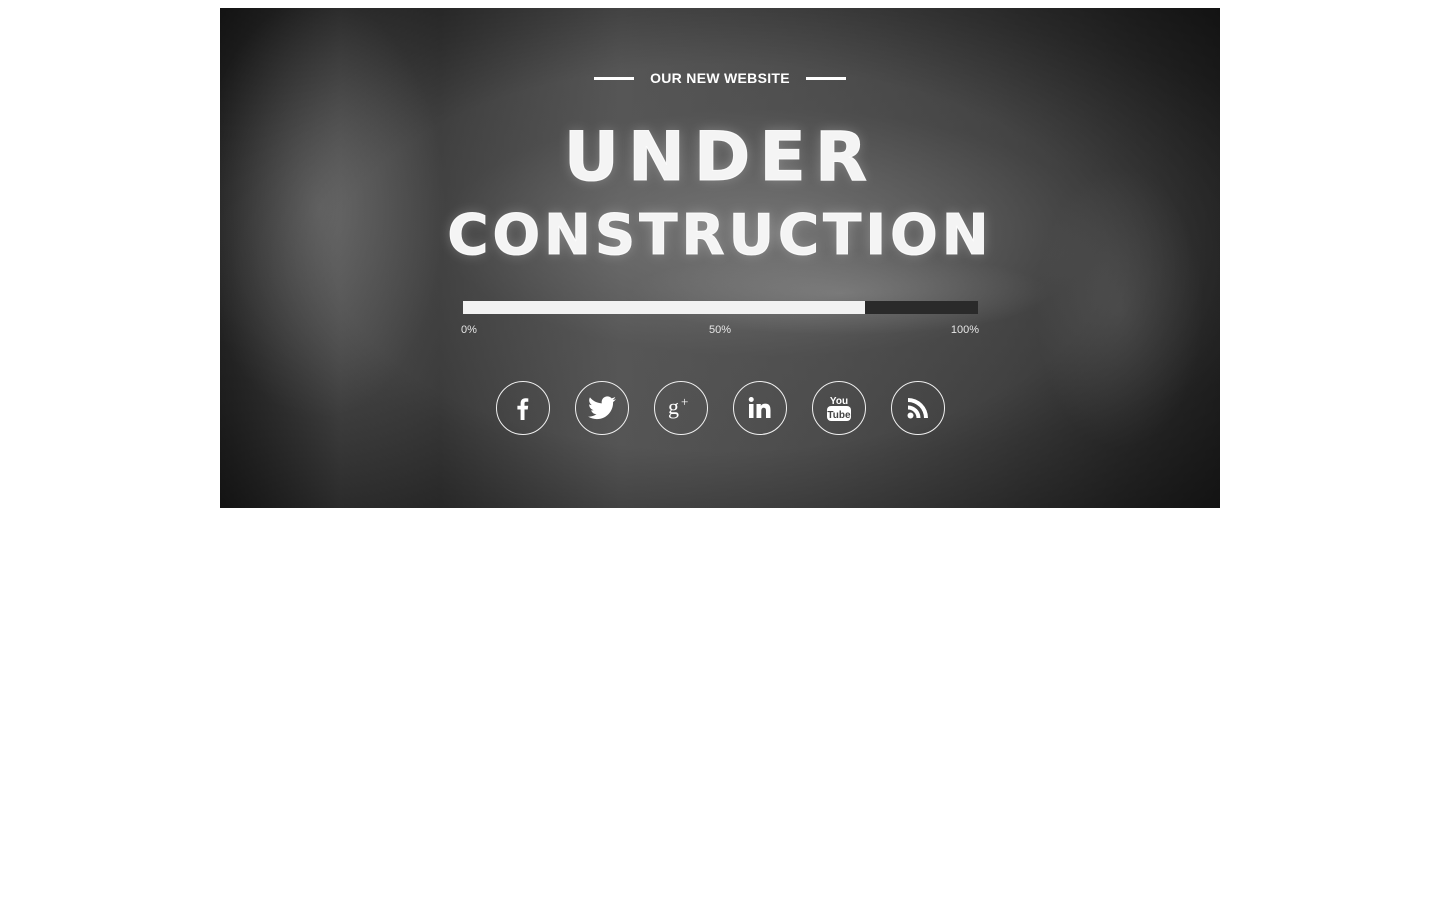 This screenshot has height=900, width=1440. I want to click on tagline-text: OUR NEW WEBSITE, so click(720, 78).